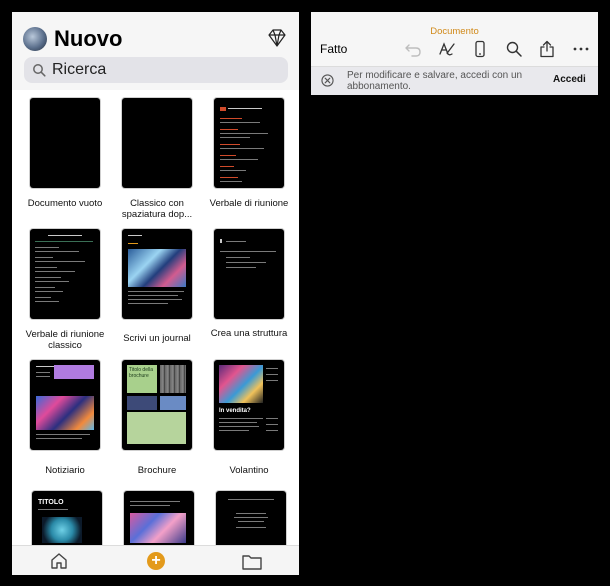 This screenshot has height=586, width=610. Describe the element at coordinates (249, 203) in the screenshot. I see `template-label: Verbale di riunione` at that location.